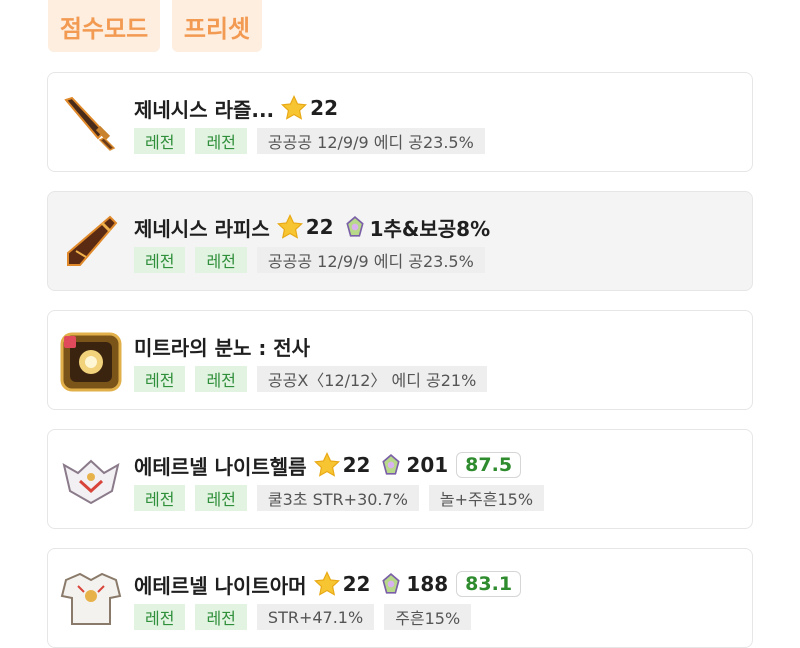  I want to click on stat-summary-extra: 주흔15%, so click(428, 617).